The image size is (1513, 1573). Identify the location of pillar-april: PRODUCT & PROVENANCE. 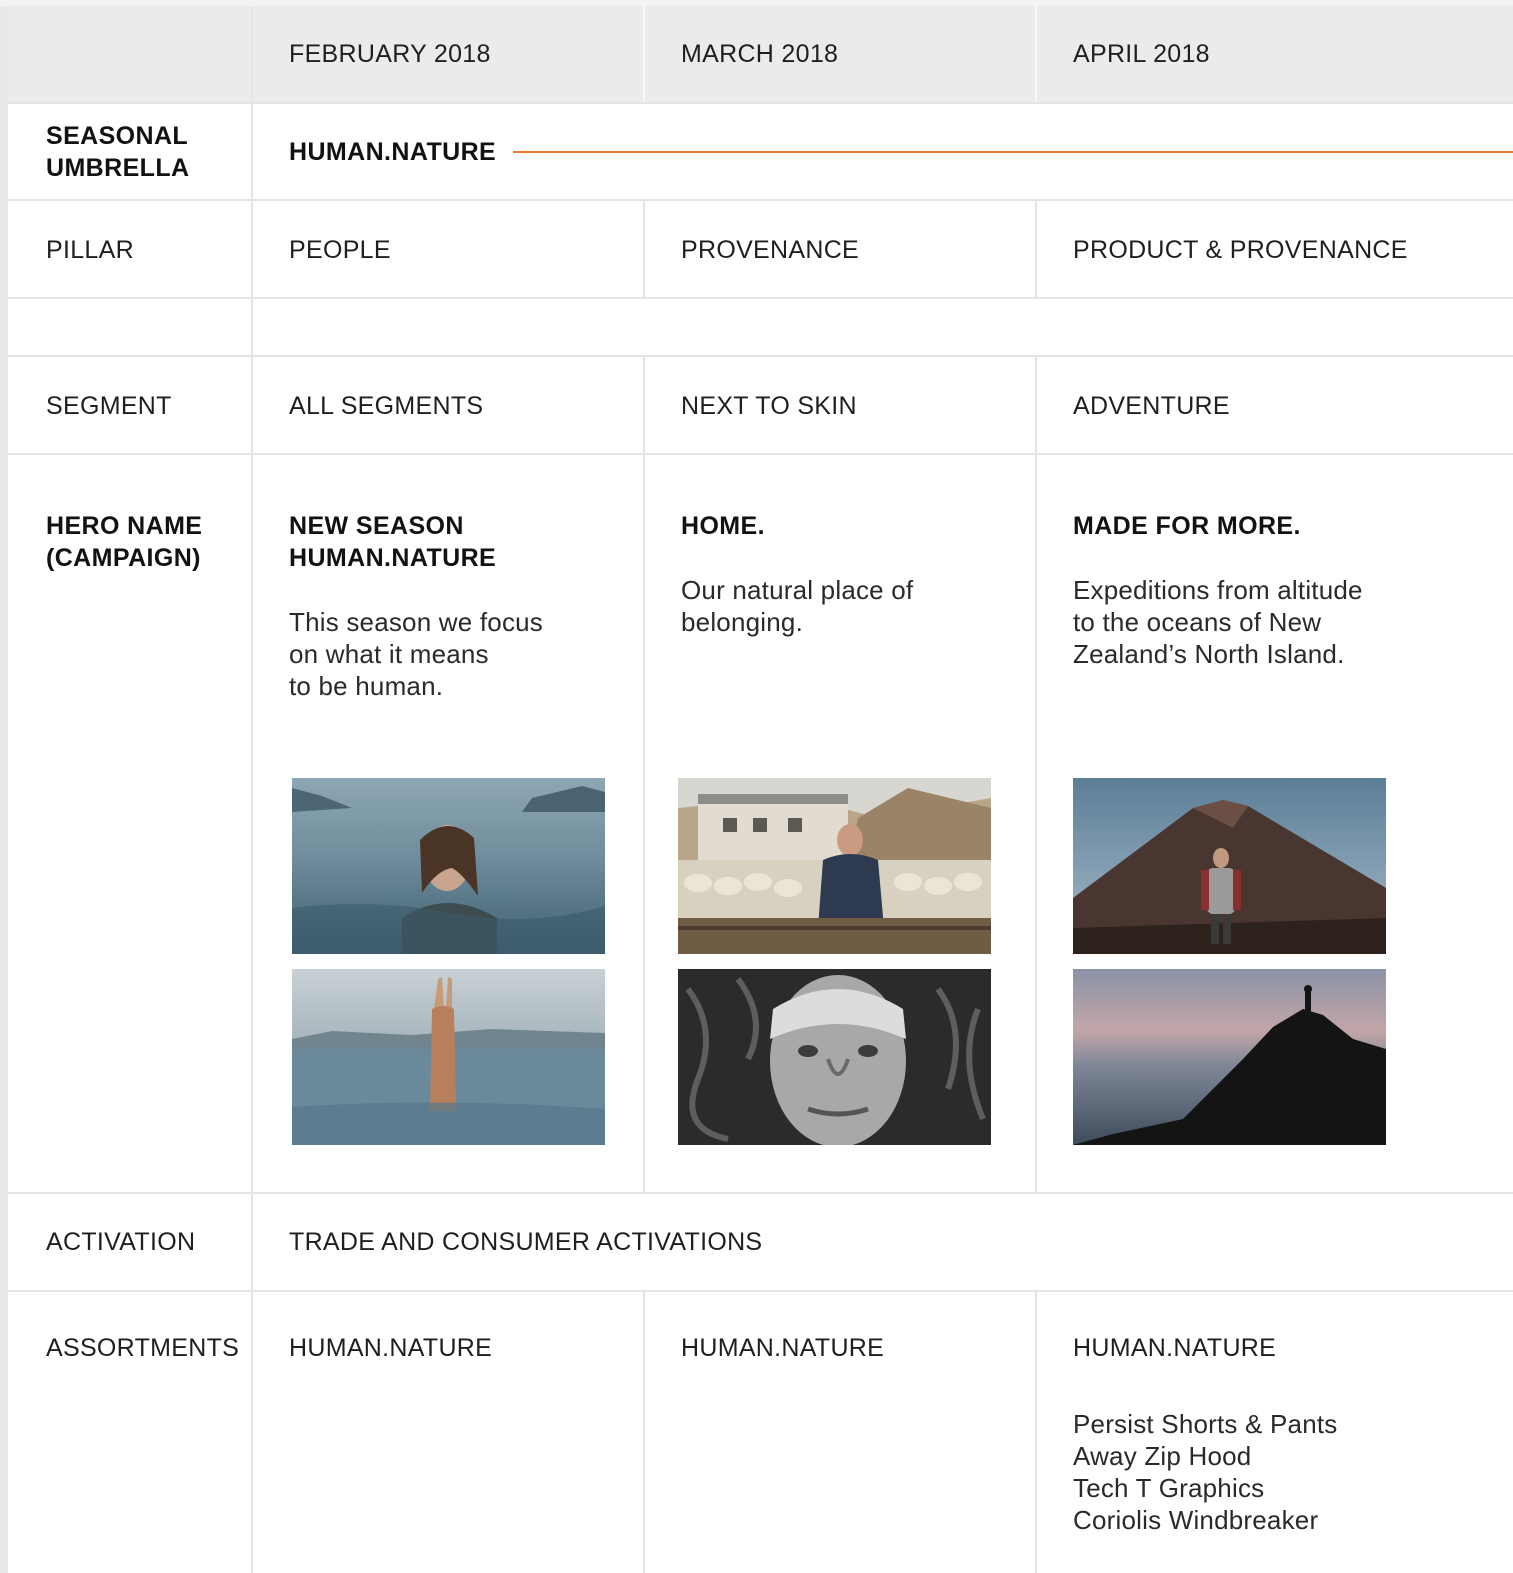
(1240, 250).